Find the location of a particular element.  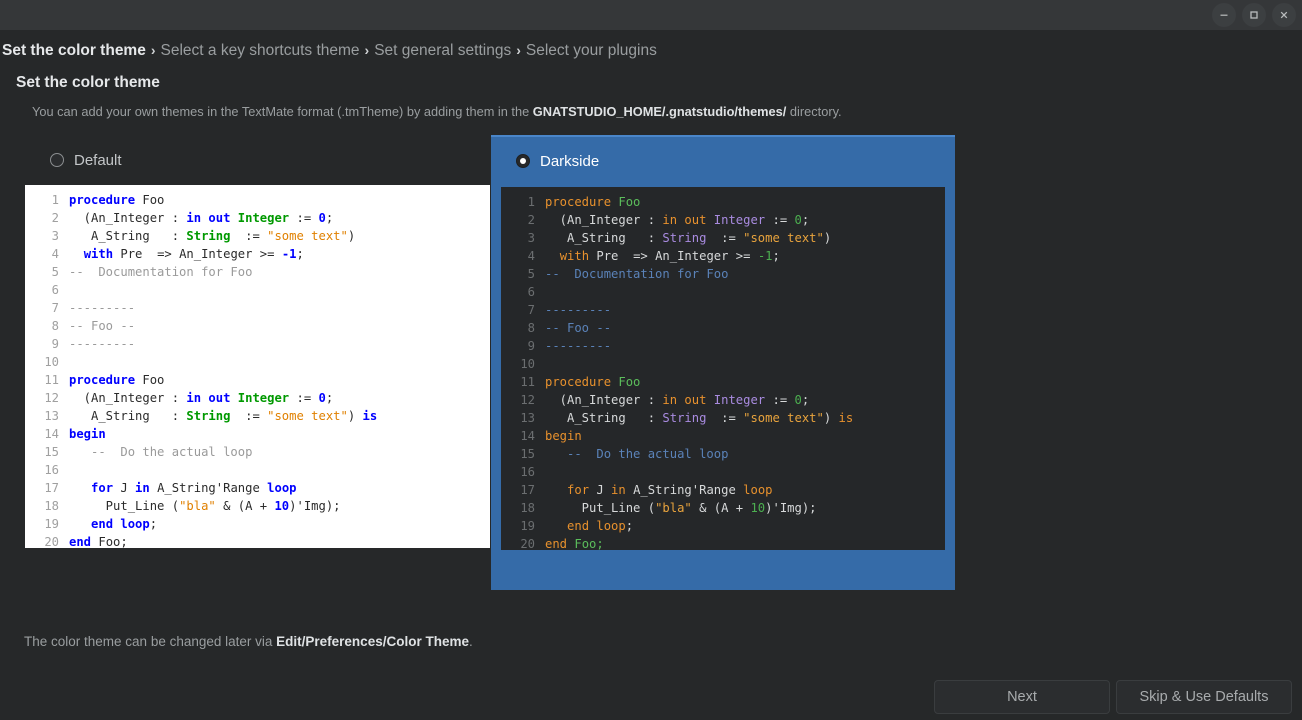

code-line-text: (An_Integer : in out Integer := 0; is located at coordinates (677, 400).